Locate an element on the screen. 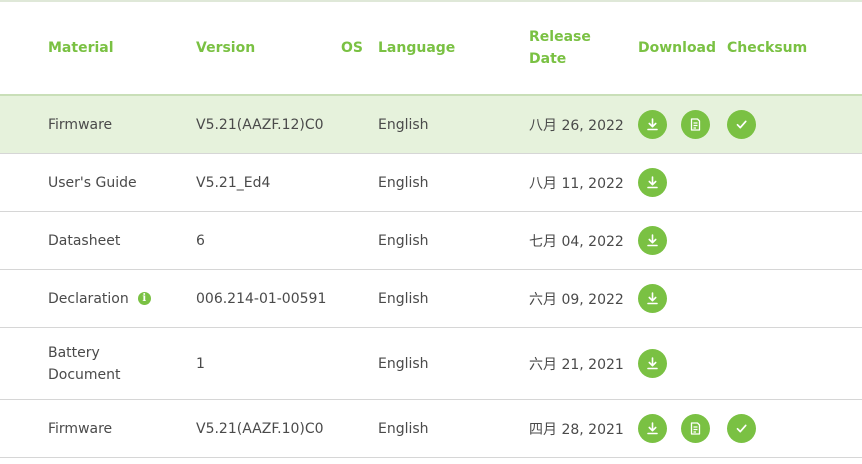 The width and height of the screenshot is (862, 464). version-cell: V5.21(AAZF.10)C0 is located at coordinates (260, 428).